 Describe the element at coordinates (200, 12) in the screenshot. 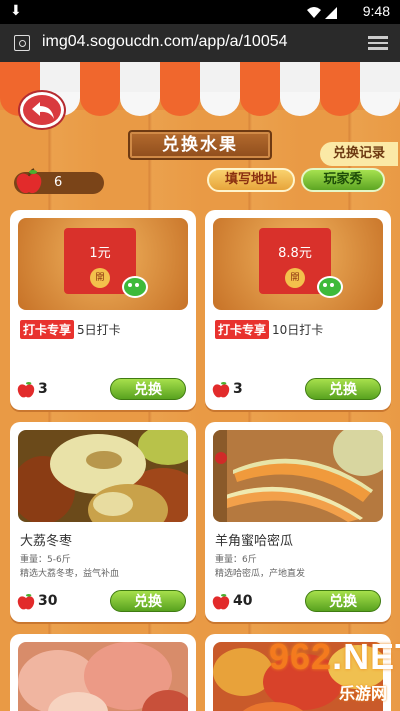

I see `status-bar: ⬇ 9:48` at that location.